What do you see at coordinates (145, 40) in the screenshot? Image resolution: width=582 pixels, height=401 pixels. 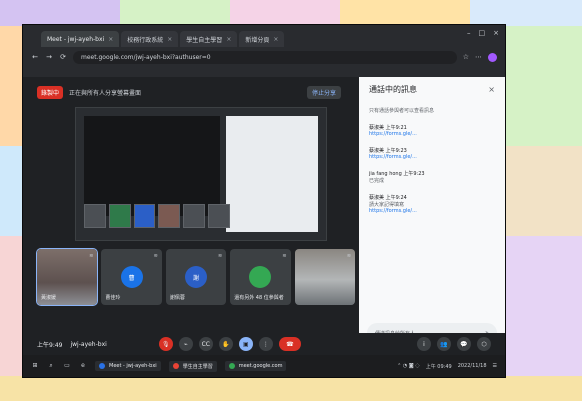 I see `tab-label: 校務行政系統` at bounding box center [145, 40].